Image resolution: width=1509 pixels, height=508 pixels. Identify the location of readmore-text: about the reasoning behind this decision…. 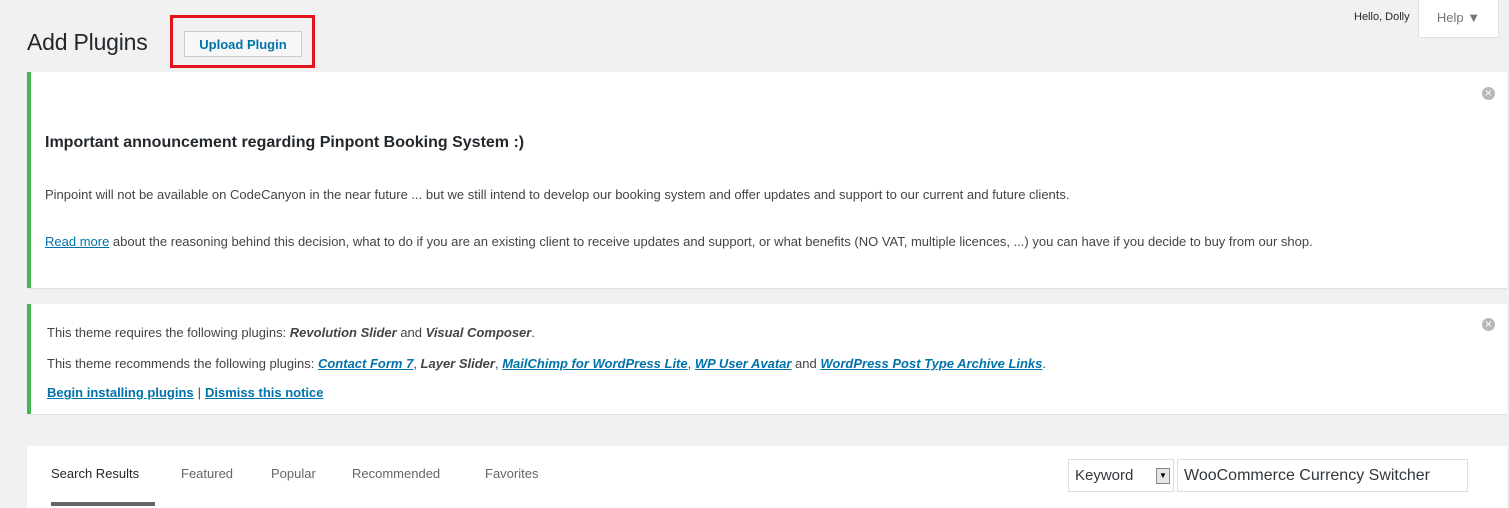
(711, 241).